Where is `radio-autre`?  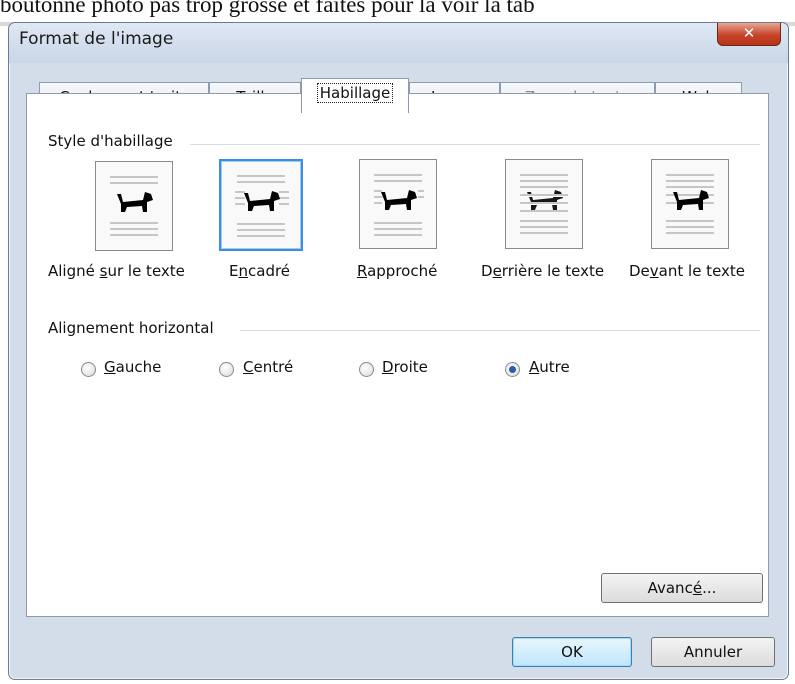
radio-autre is located at coordinates (512, 369).